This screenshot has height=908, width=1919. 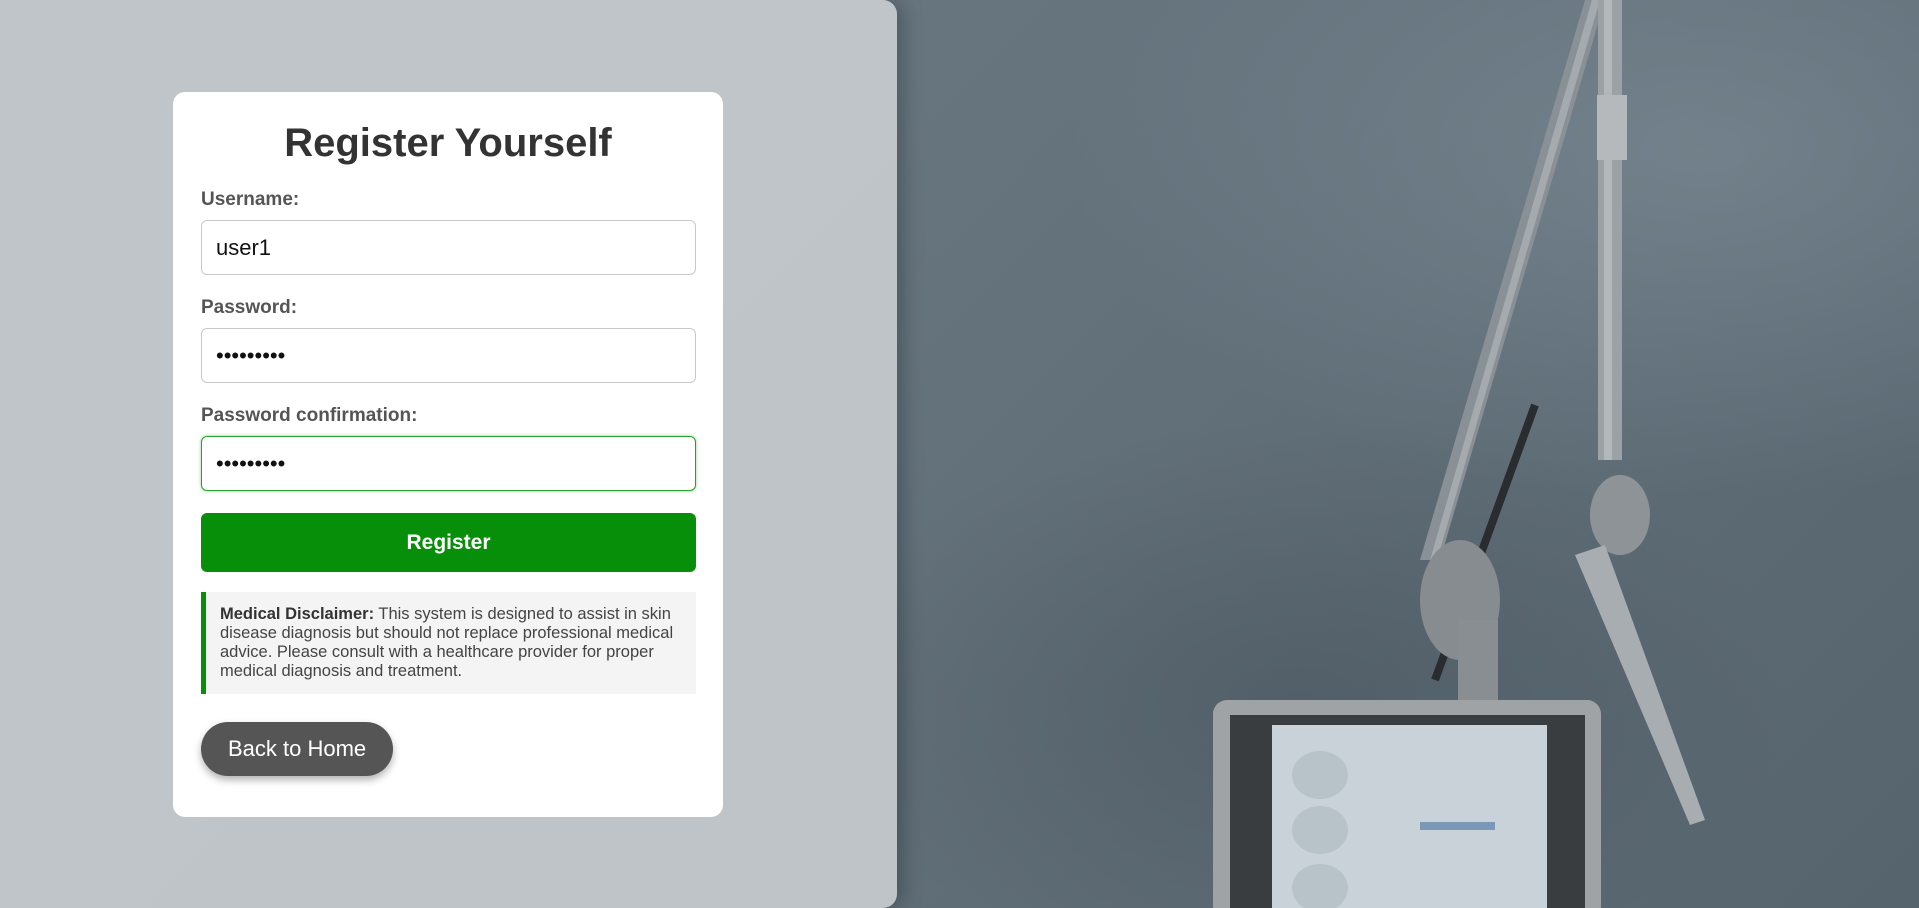 I want to click on username-input, so click(x=448, y=247).